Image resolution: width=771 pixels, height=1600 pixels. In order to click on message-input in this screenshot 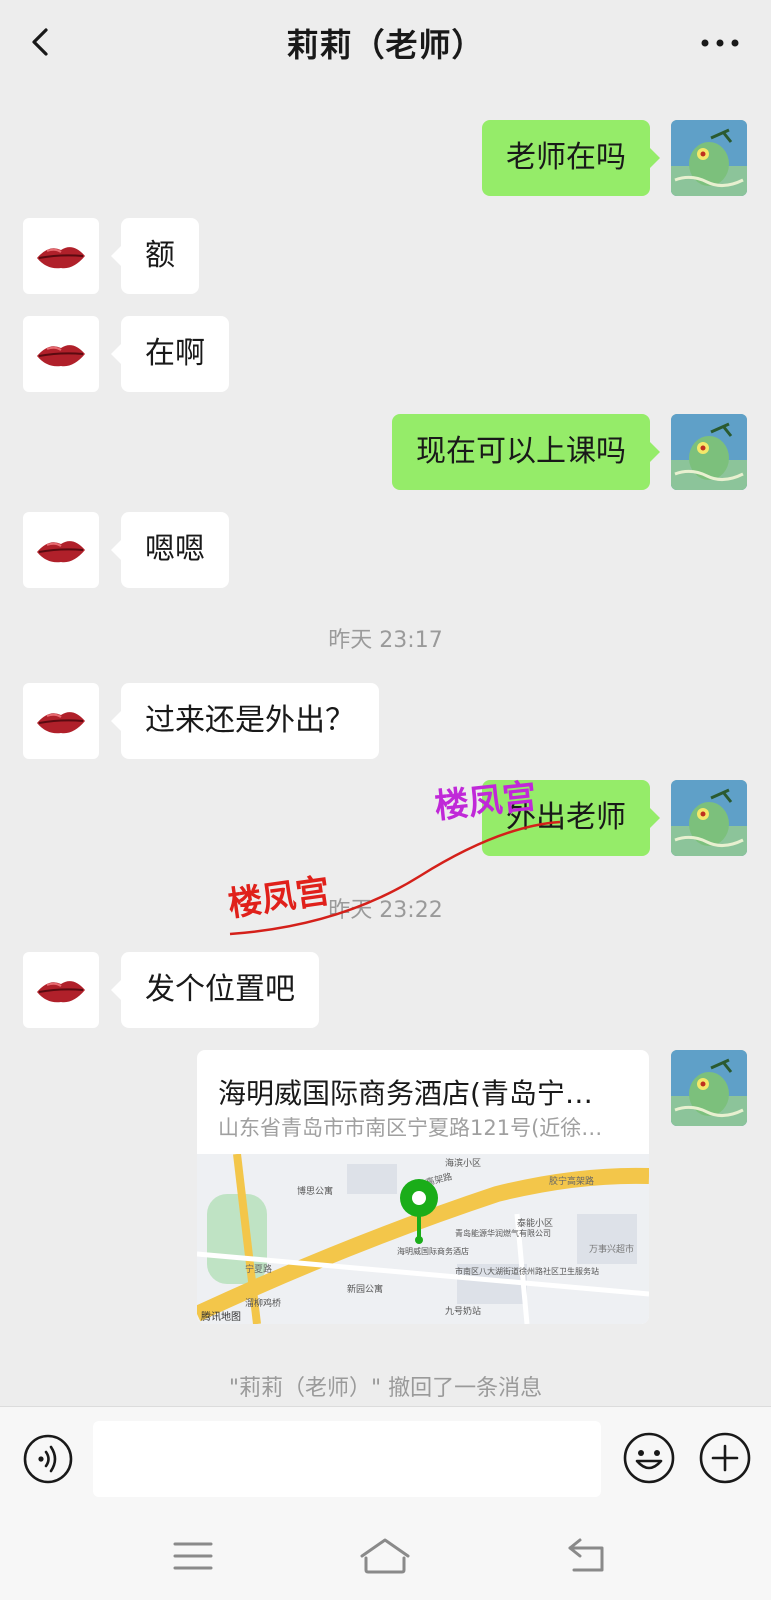, I will do `click(347, 1459)`.